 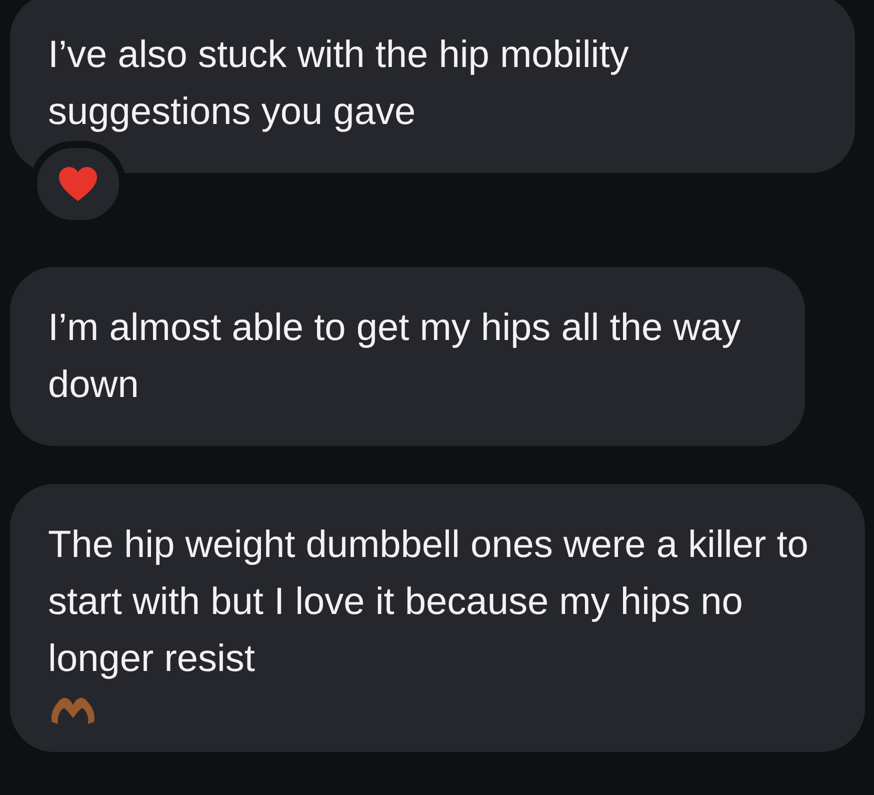 I want to click on message-text: I’ve also stuck with the hip mobility suggestions you gave, so click(x=339, y=84).